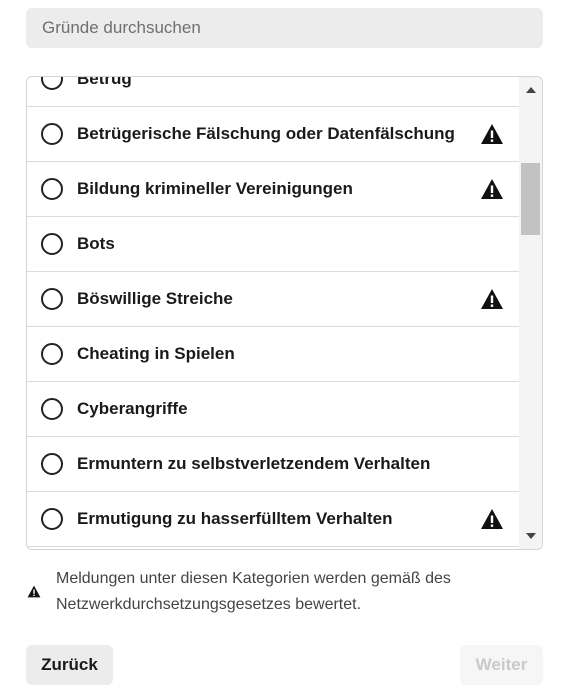 This screenshot has width=562, height=697. I want to click on reason-label: Cheating in Spielen, so click(156, 353).